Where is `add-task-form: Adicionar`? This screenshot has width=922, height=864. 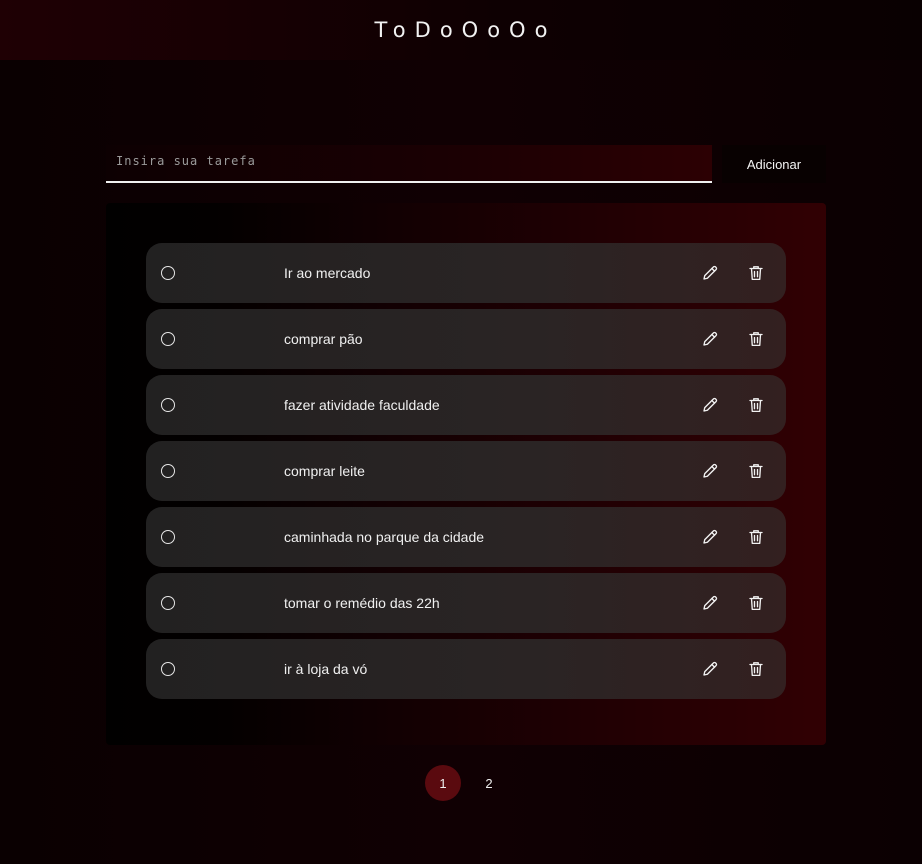 add-task-form: Adicionar is located at coordinates (466, 164).